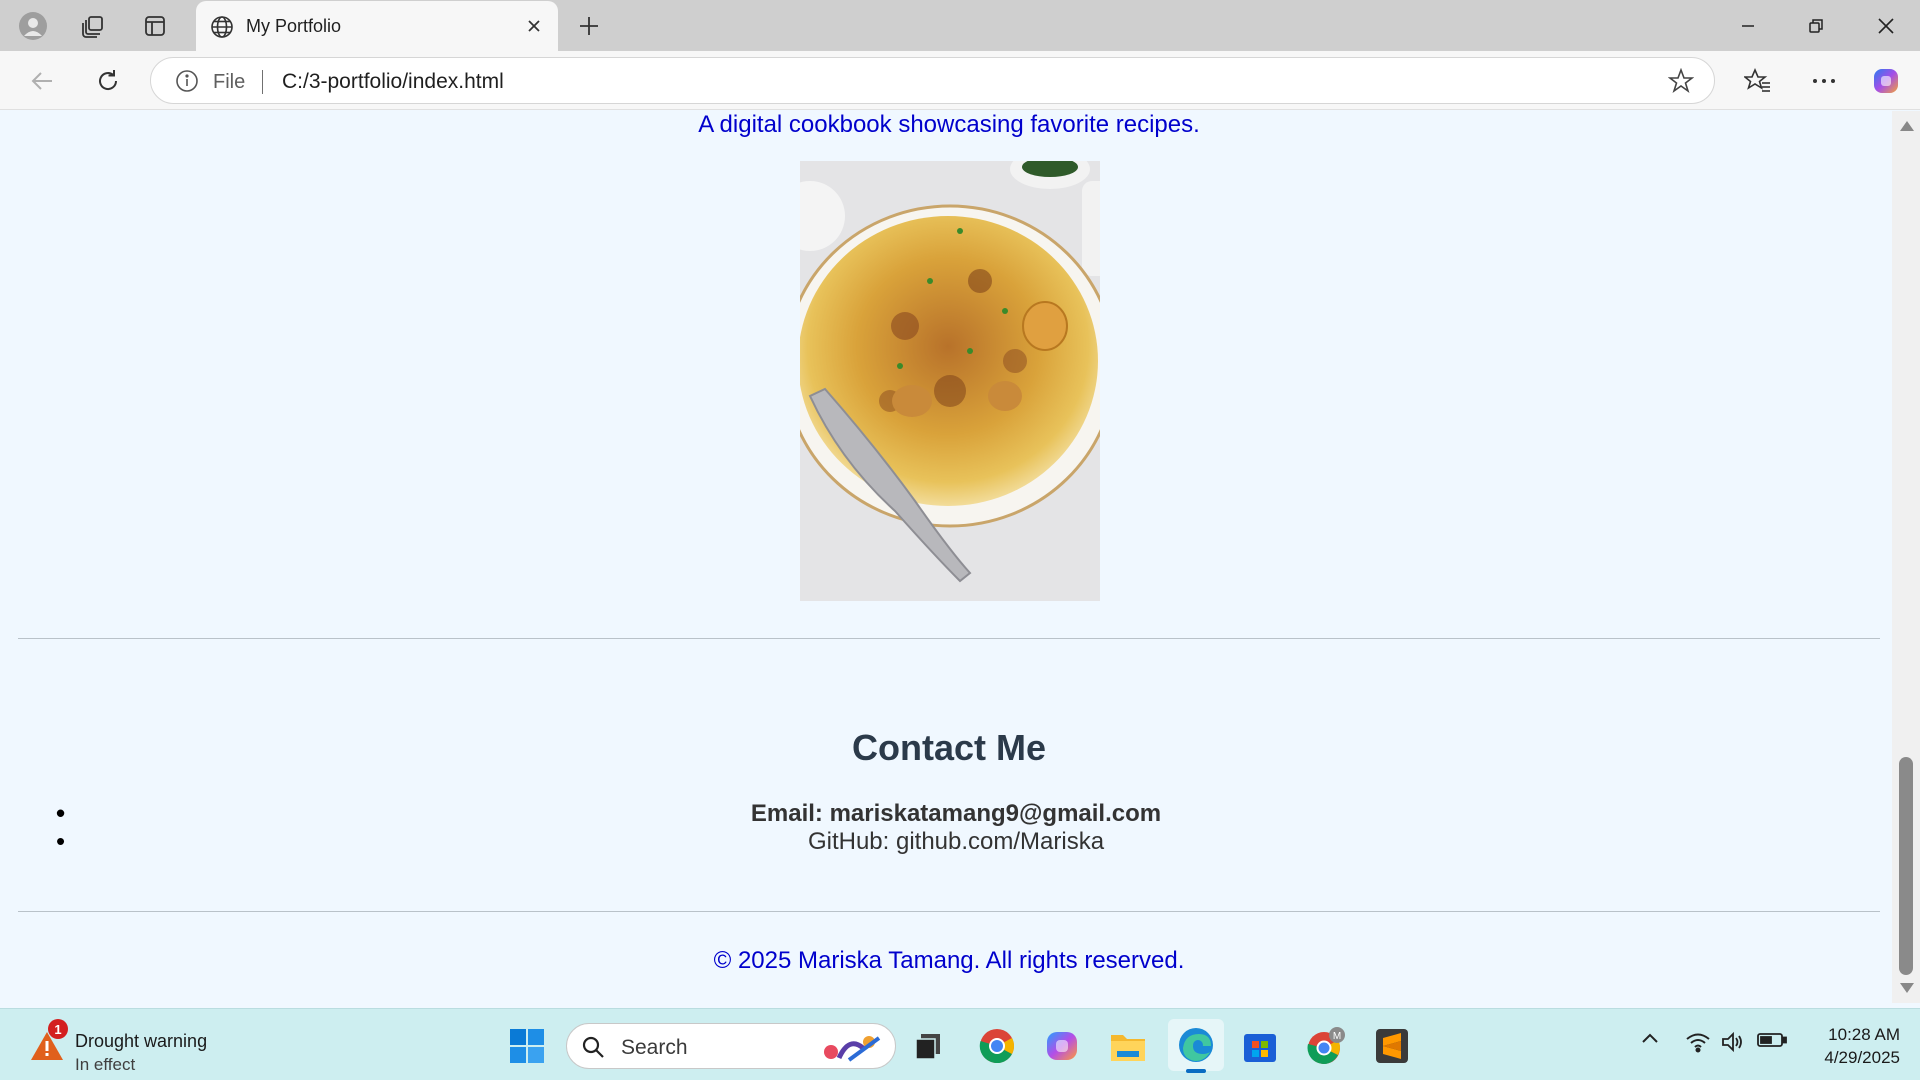 The height and width of the screenshot is (1080, 1920). What do you see at coordinates (377, 26) in the screenshot?
I see `tab-my-portfolio: My Portfolio` at bounding box center [377, 26].